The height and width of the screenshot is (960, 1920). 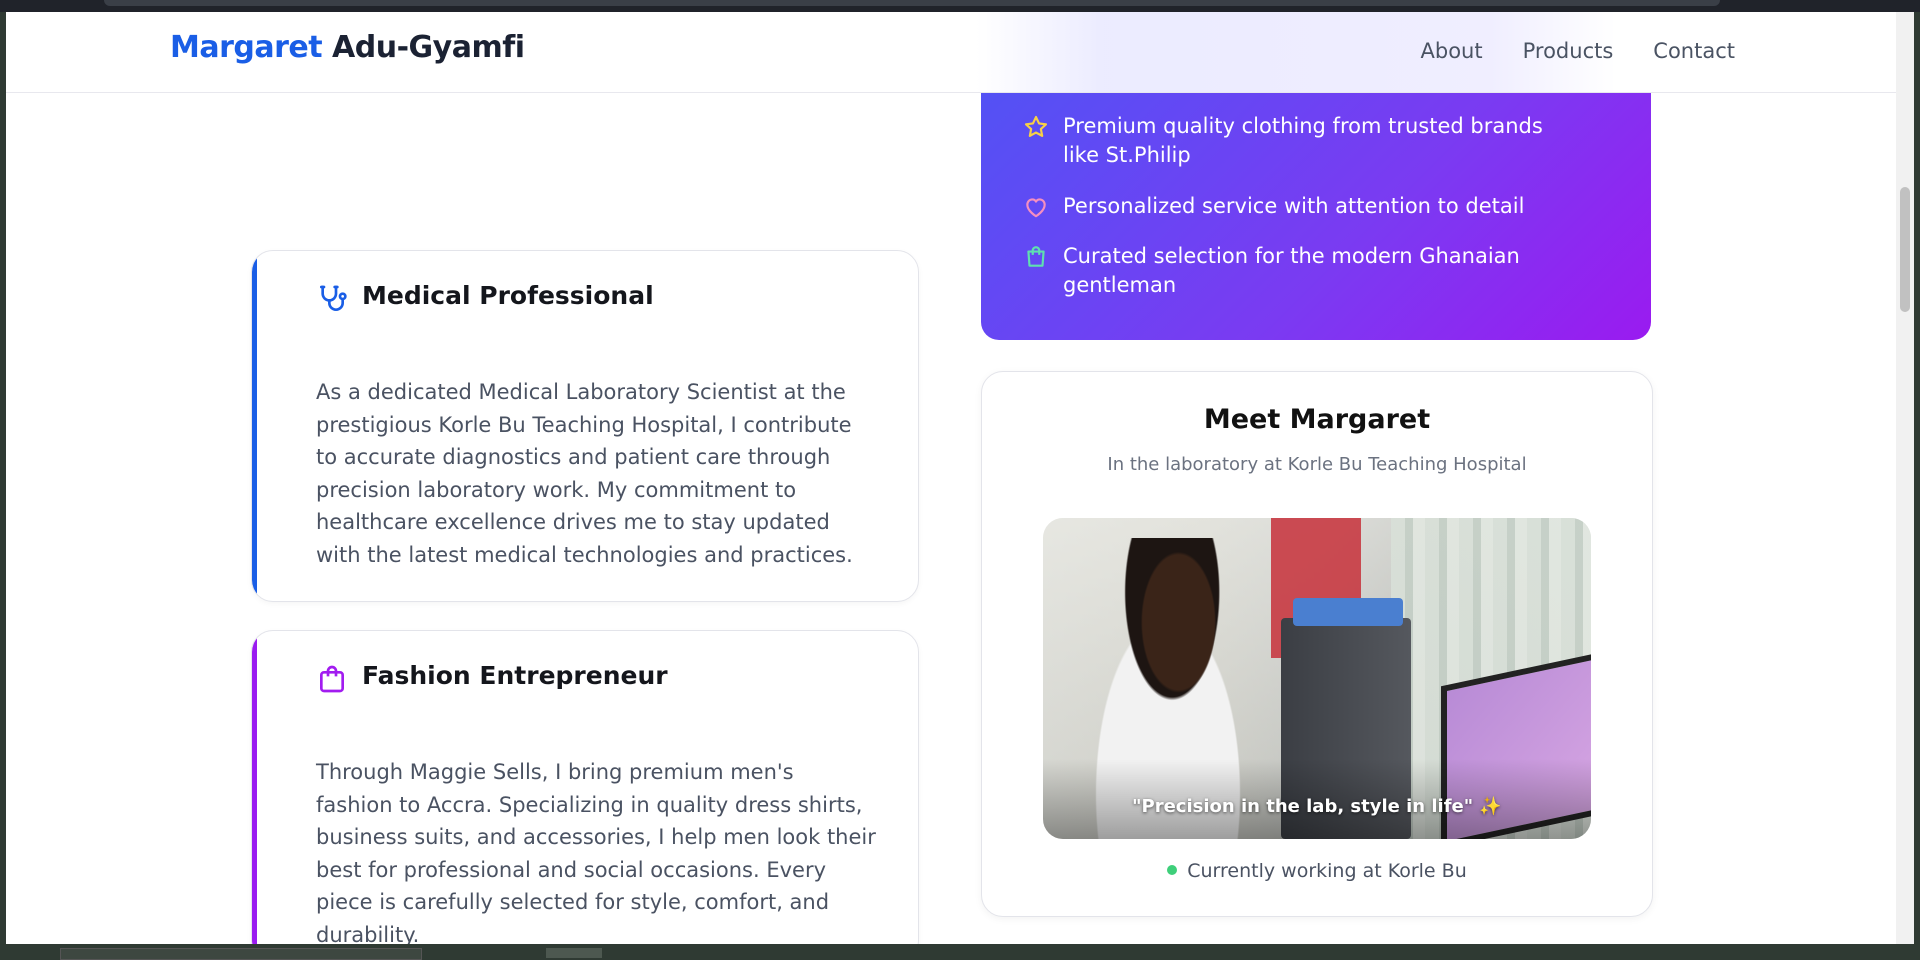 What do you see at coordinates (1036, 126) in the screenshot?
I see `star-icon` at bounding box center [1036, 126].